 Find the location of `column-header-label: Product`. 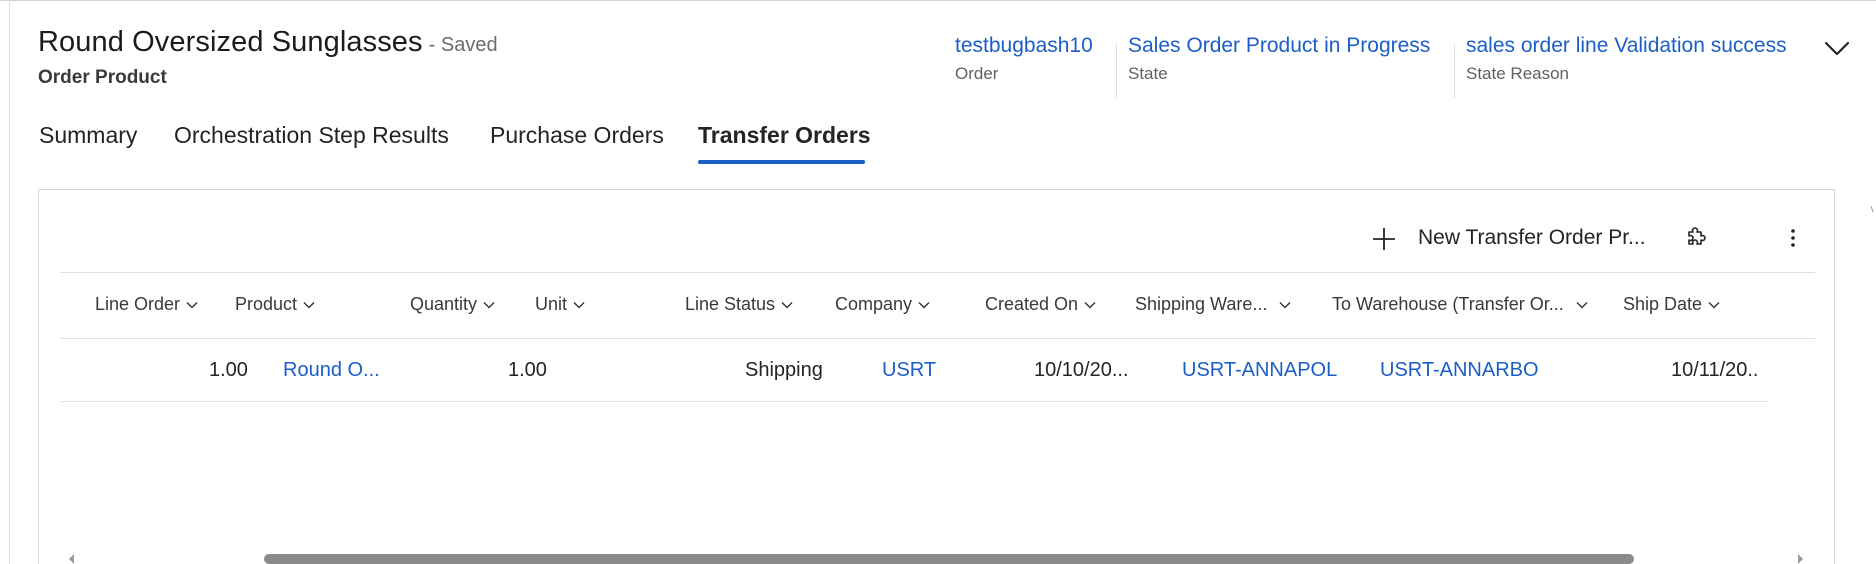

column-header-label: Product is located at coordinates (266, 304).